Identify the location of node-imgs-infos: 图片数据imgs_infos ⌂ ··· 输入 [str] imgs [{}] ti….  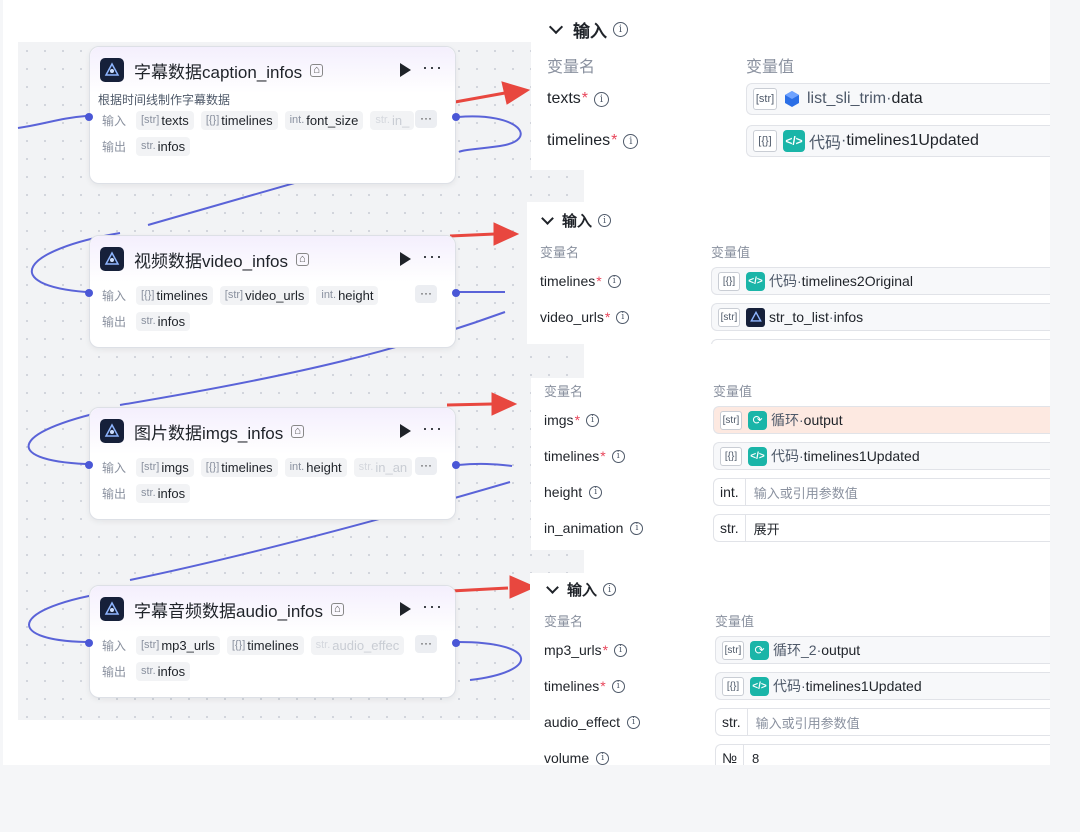
(272, 463).